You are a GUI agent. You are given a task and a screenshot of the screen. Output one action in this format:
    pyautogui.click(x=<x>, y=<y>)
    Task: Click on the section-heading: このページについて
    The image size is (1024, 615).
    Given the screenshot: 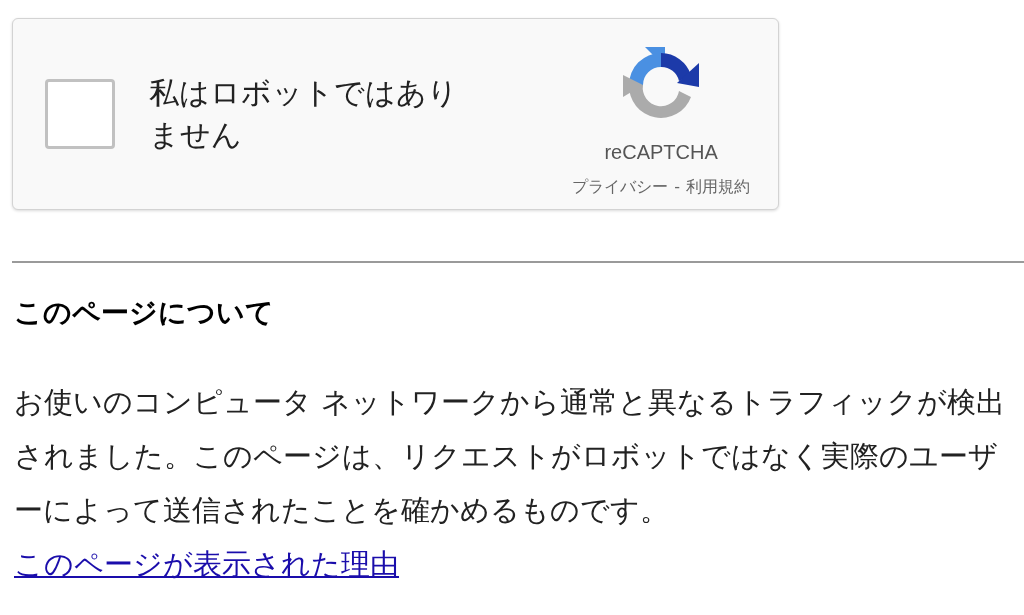 What is the action you would take?
    pyautogui.click(x=144, y=313)
    